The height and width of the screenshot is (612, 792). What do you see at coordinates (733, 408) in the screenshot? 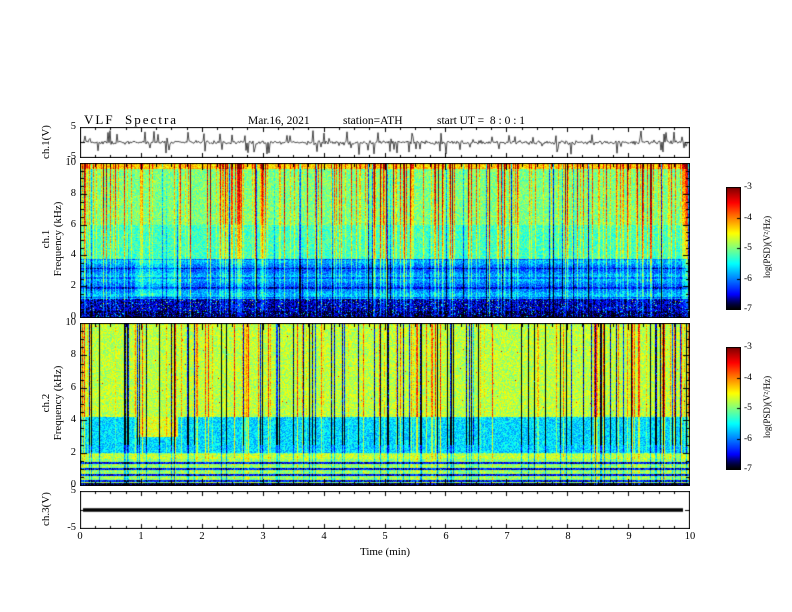
I see `ch2-colorbar` at bounding box center [733, 408].